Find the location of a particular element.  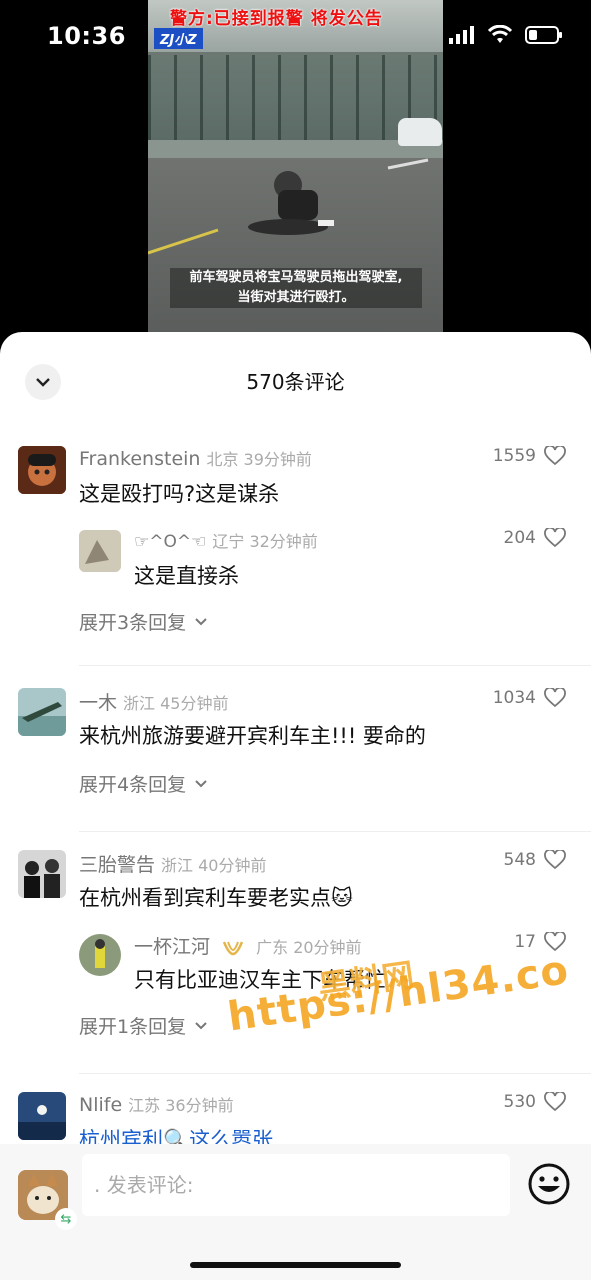

comment-meta: Nlife 江苏 36分钟前 is located at coordinates (156, 1104).